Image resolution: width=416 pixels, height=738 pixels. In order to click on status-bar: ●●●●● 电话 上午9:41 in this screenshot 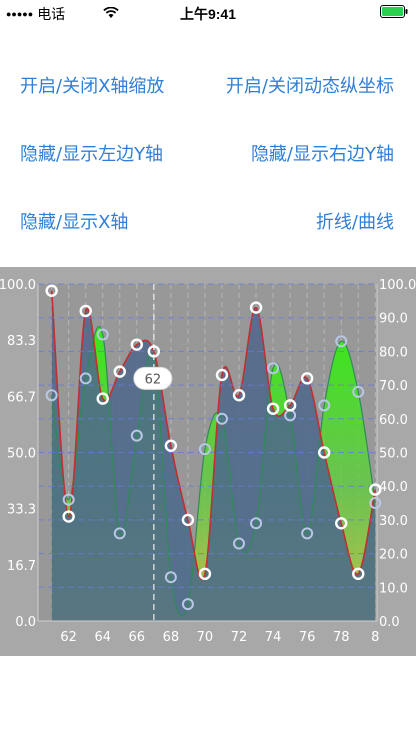, I will do `click(208, 13)`.